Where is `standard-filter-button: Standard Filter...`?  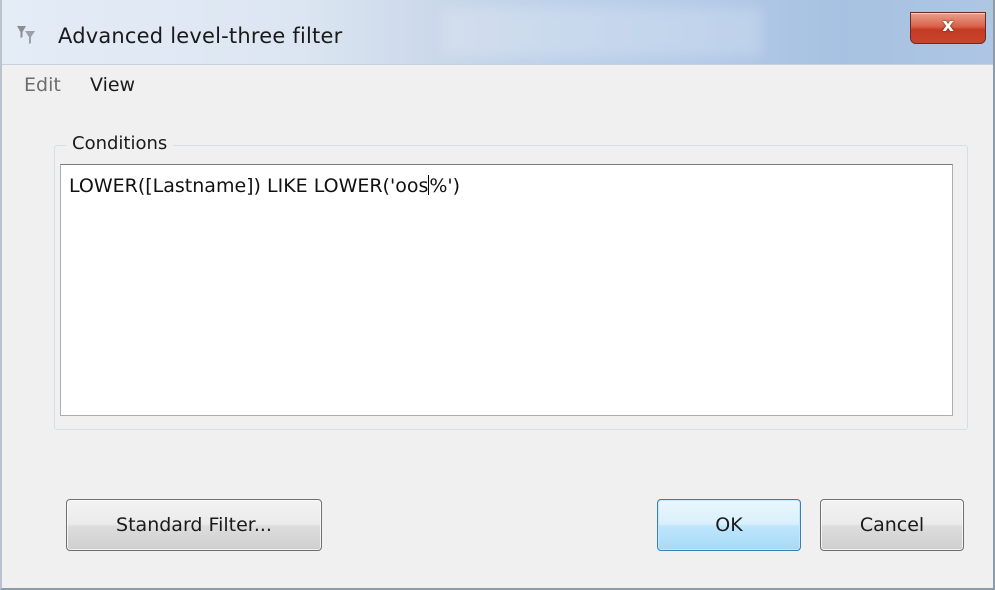 standard-filter-button: Standard Filter... is located at coordinates (194, 525).